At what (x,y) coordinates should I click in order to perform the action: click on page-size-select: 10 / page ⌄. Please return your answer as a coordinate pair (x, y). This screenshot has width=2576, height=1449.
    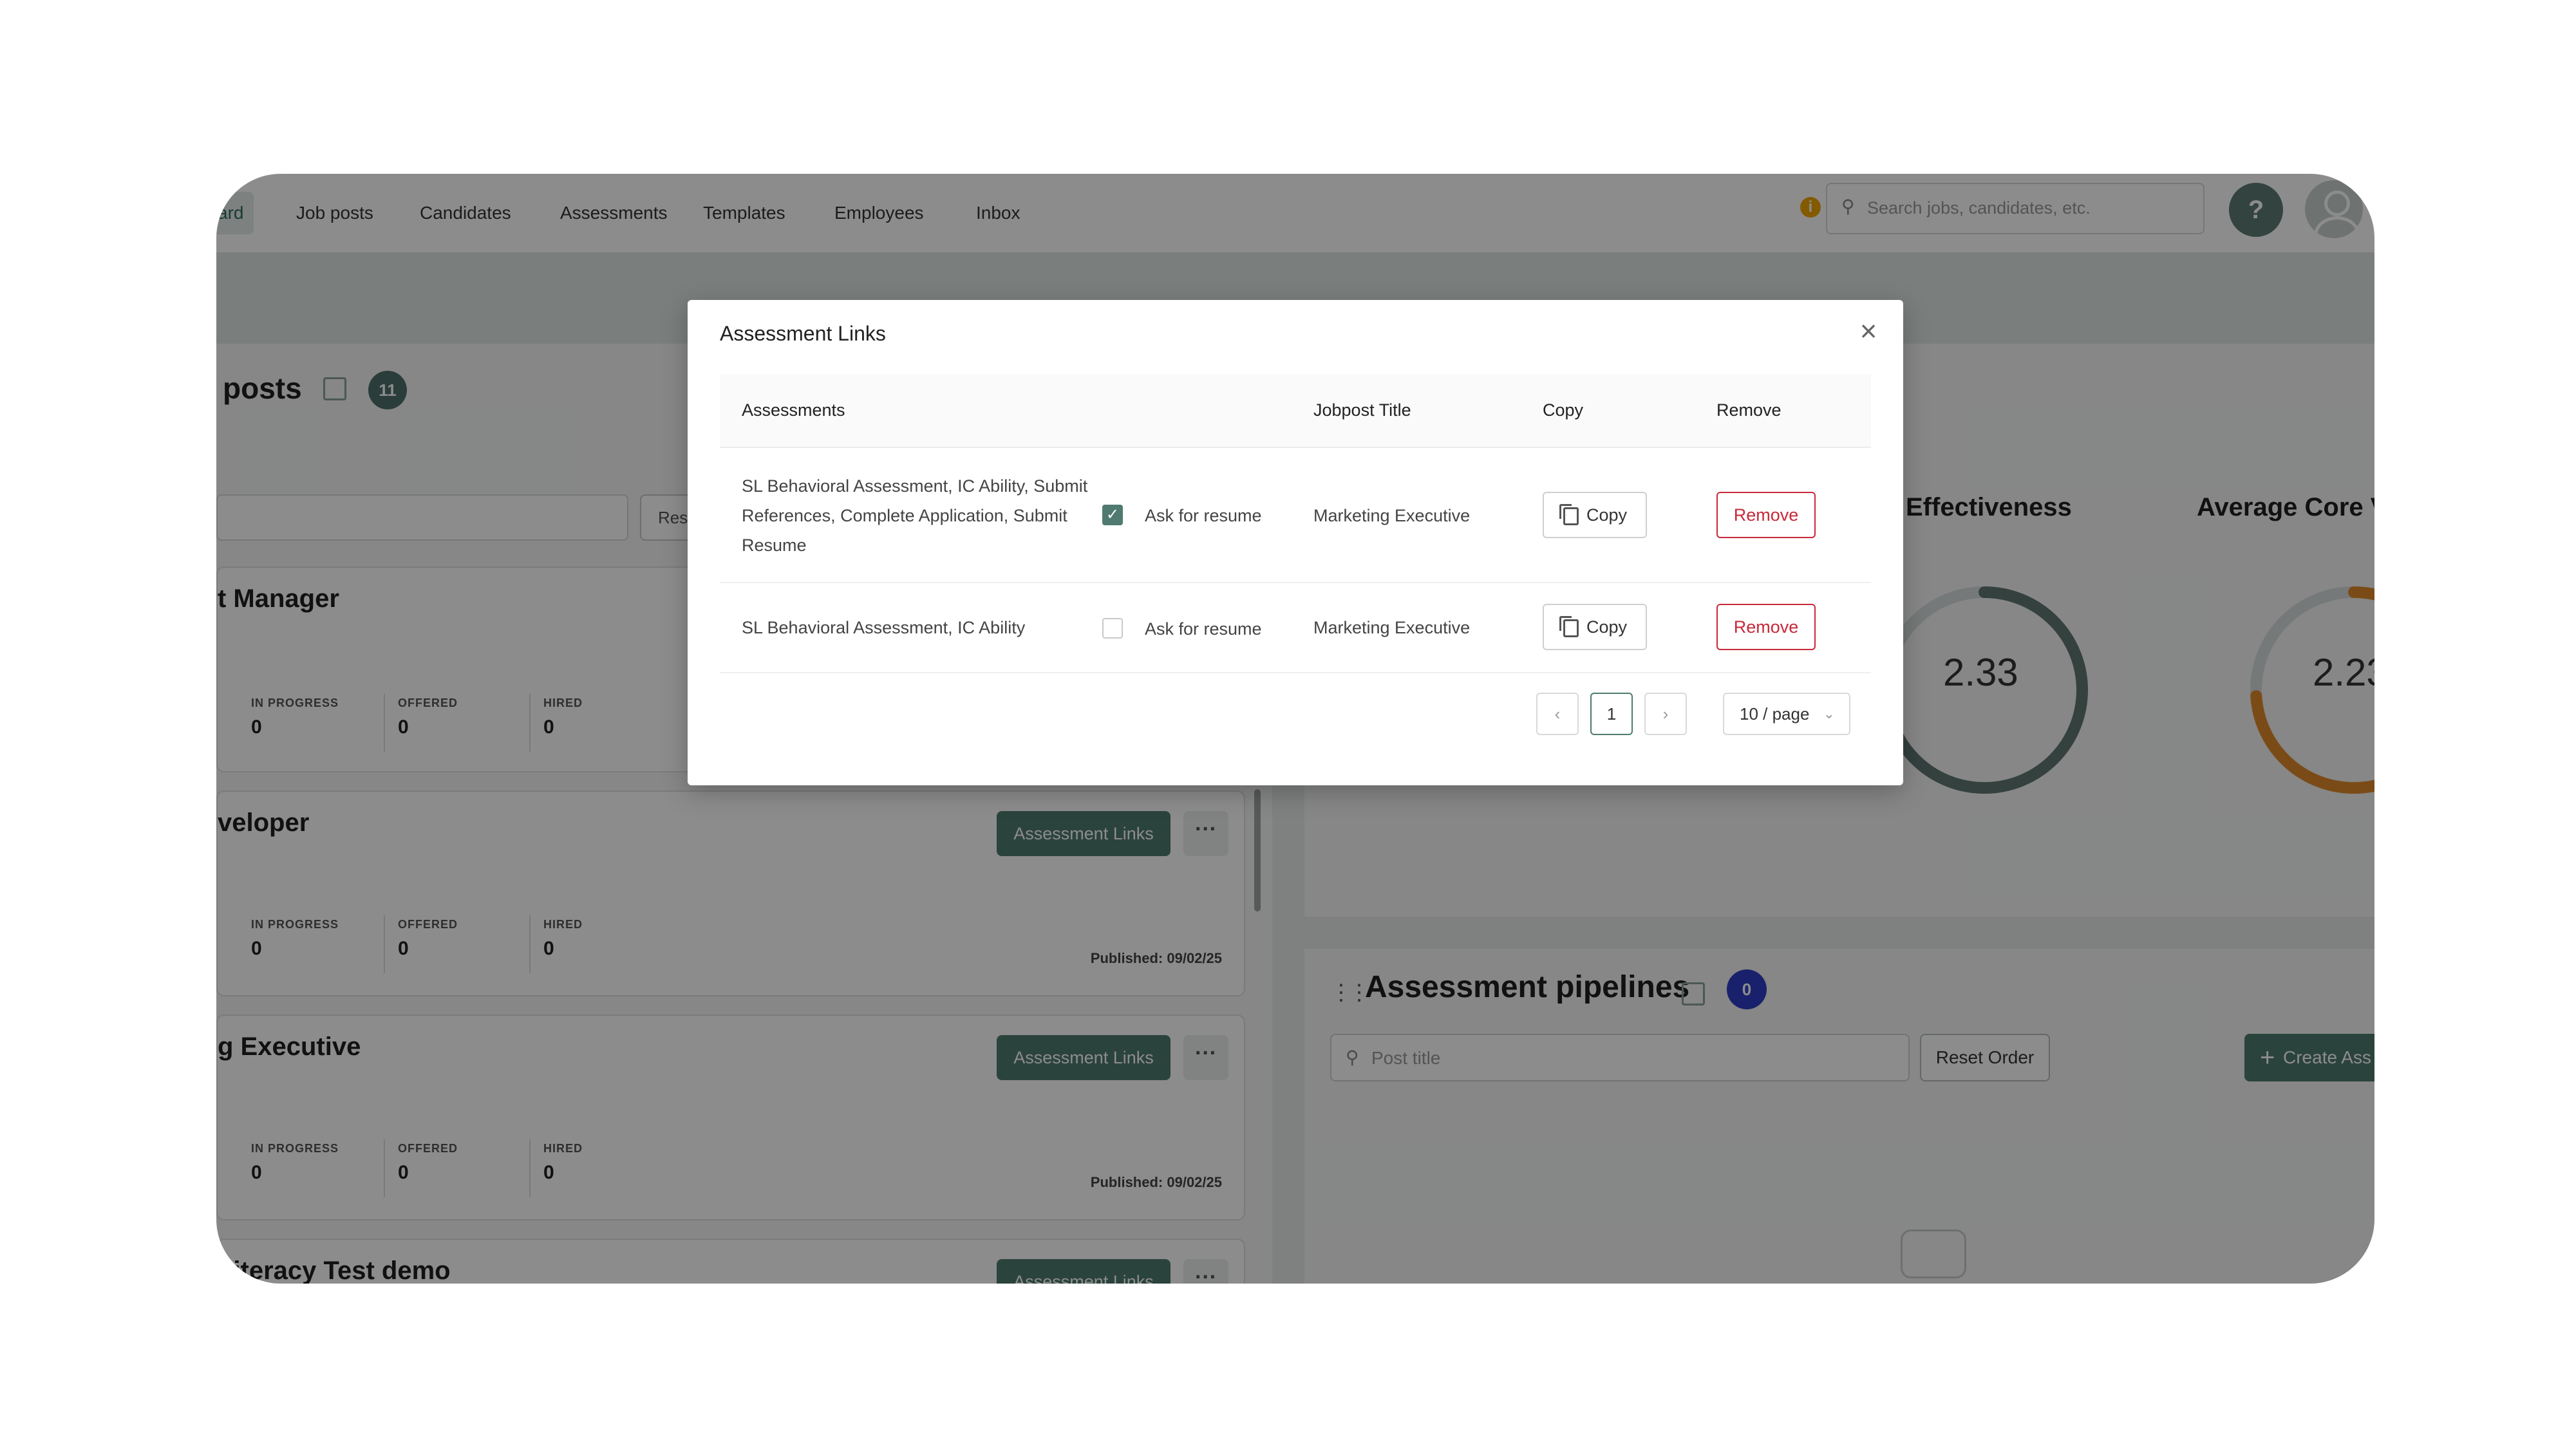
    Looking at the image, I should click on (1786, 714).